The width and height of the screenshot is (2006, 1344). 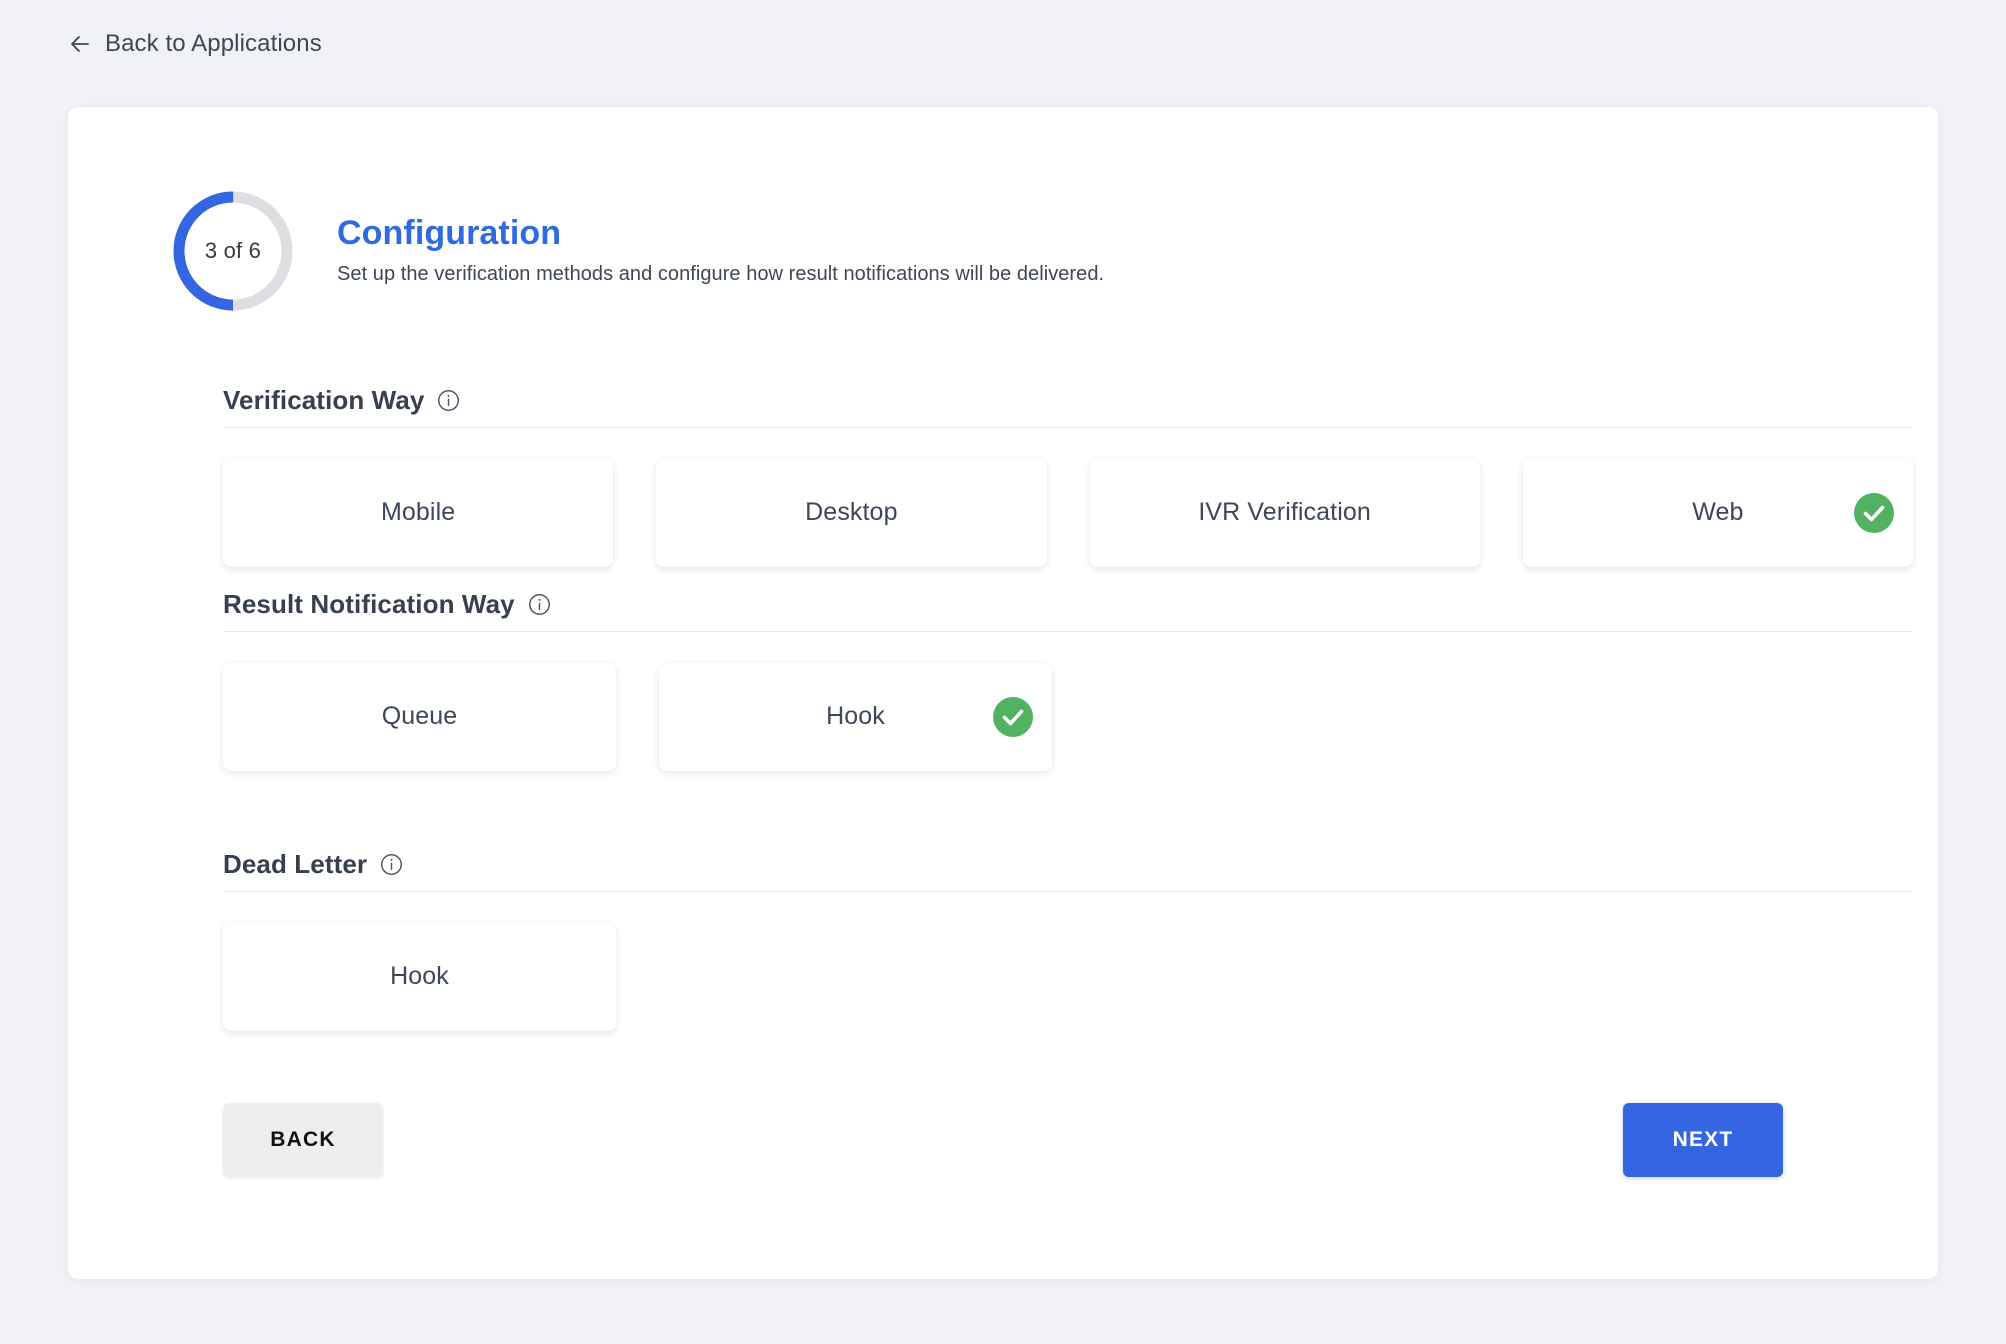 I want to click on step-progress-ring: 3 of 6, so click(x=233, y=251).